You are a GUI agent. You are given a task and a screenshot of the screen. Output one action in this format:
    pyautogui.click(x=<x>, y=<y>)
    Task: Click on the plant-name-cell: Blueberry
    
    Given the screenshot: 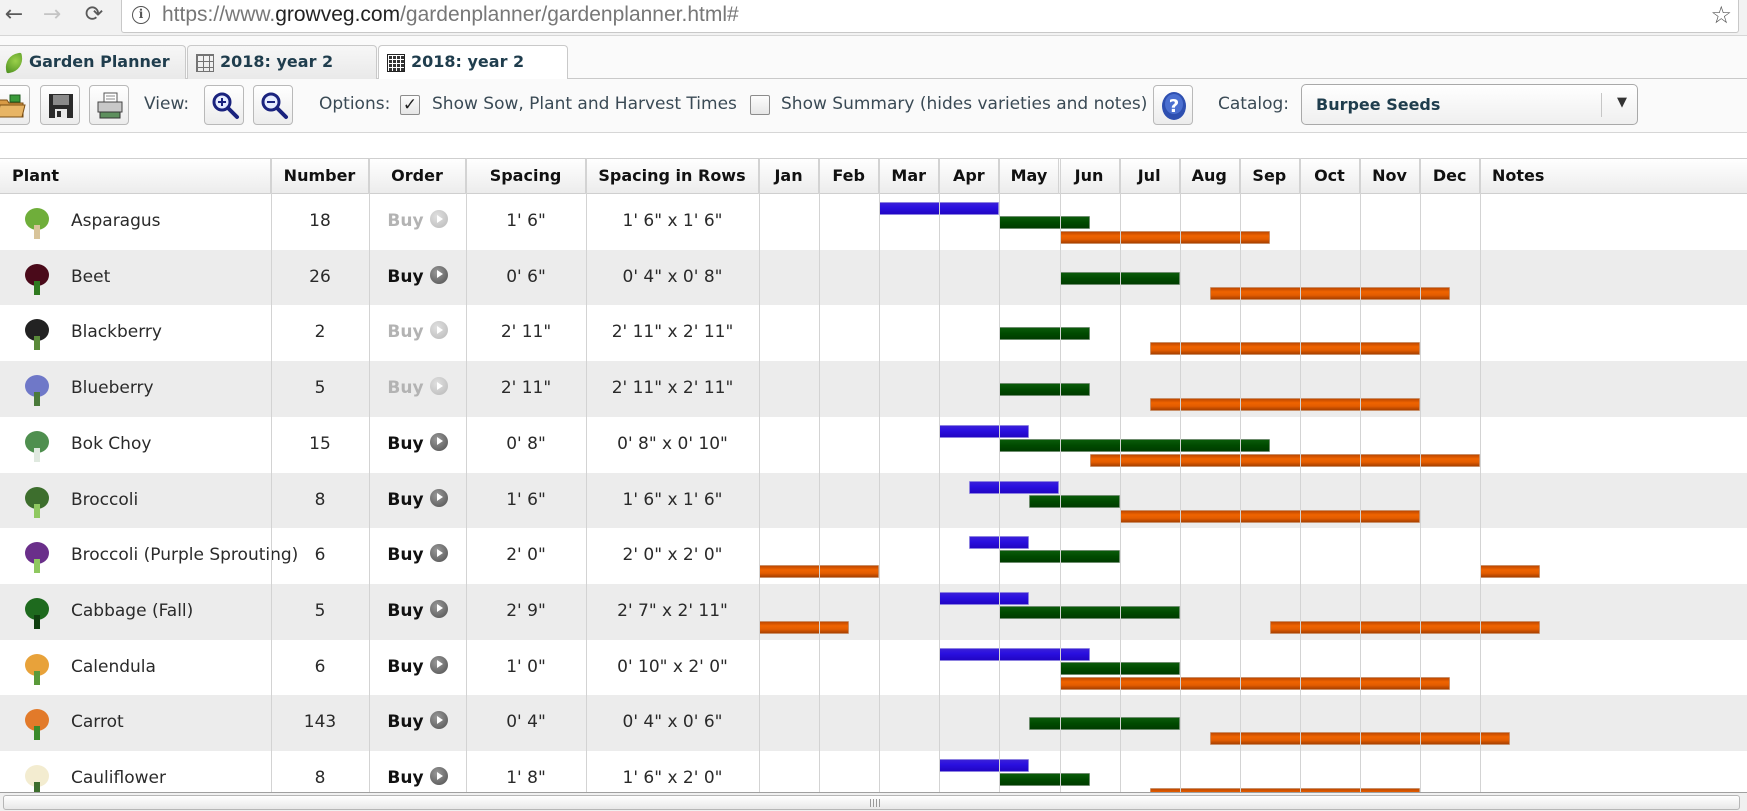 What is the action you would take?
    pyautogui.click(x=135, y=389)
    